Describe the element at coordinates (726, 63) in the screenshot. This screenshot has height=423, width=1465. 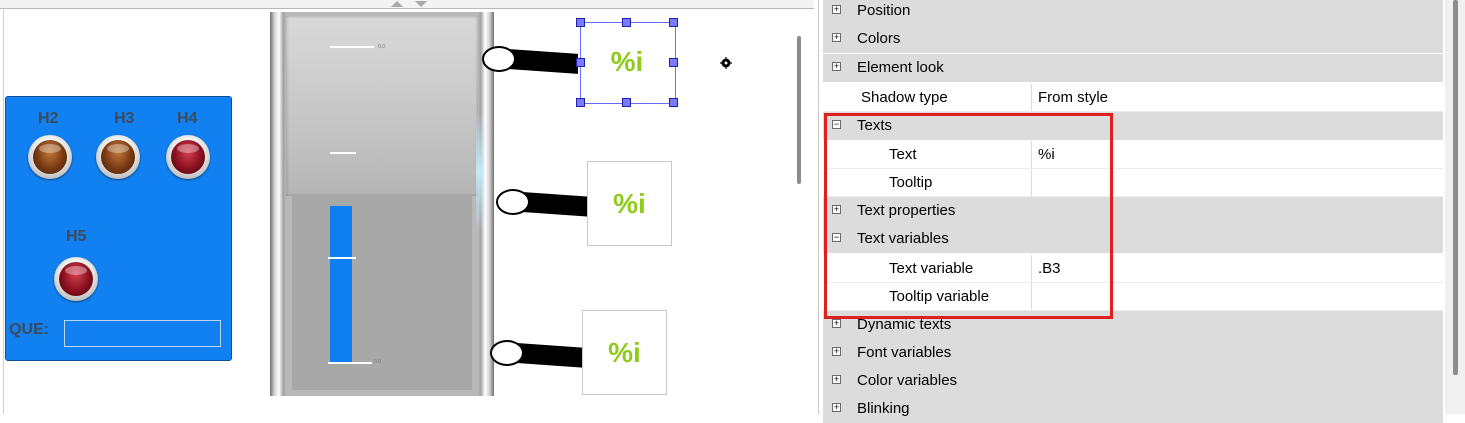
I see `rotation-center-icon` at that location.